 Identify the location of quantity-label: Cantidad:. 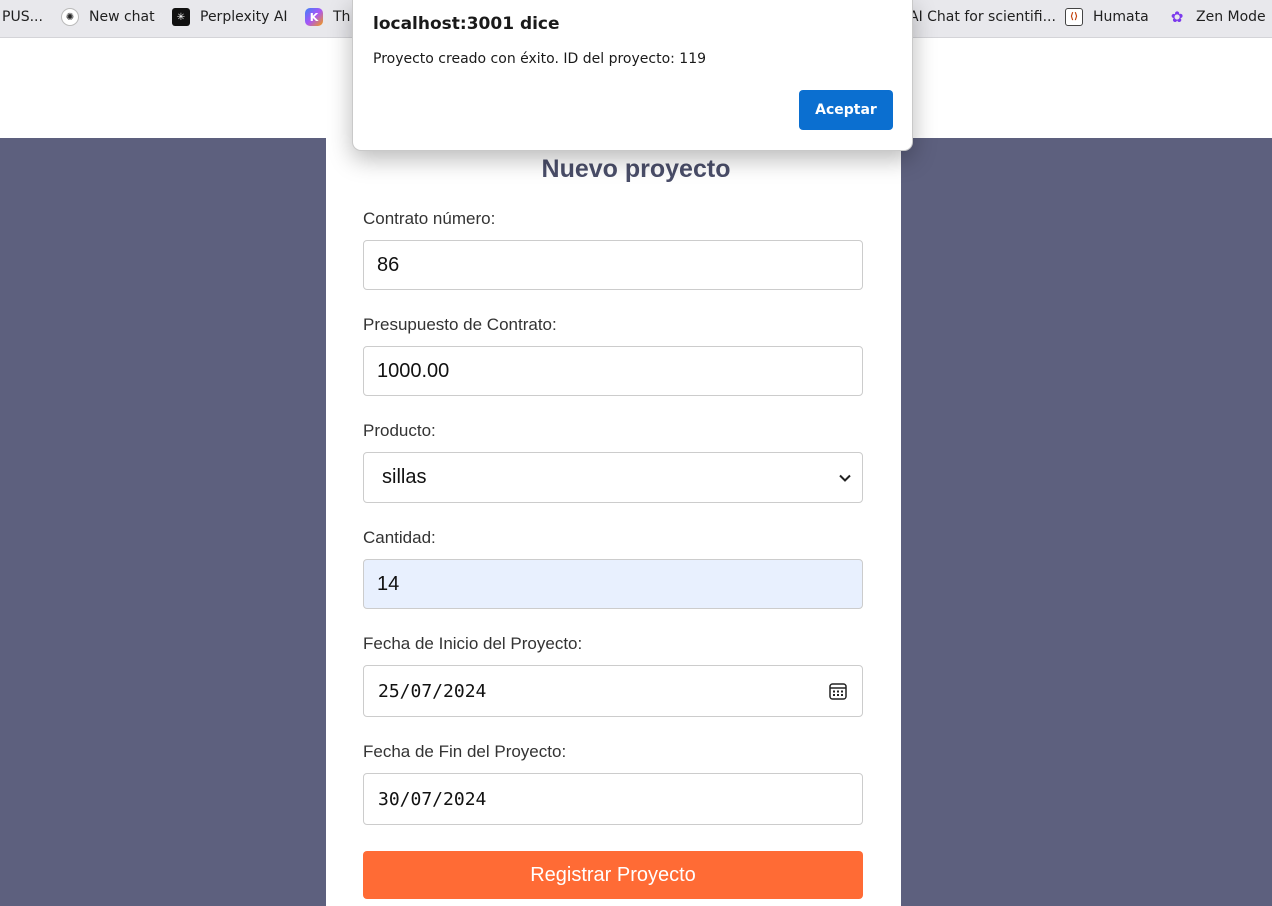
(399, 537).